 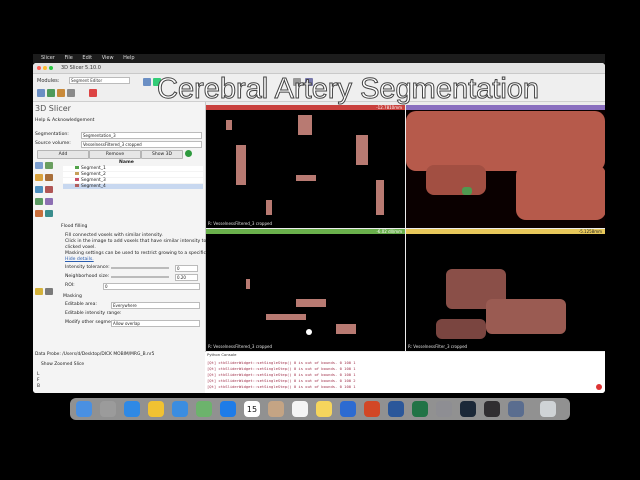 What do you see at coordinates (156, 409) in the screenshot?
I see `photos-icon` at bounding box center [156, 409].